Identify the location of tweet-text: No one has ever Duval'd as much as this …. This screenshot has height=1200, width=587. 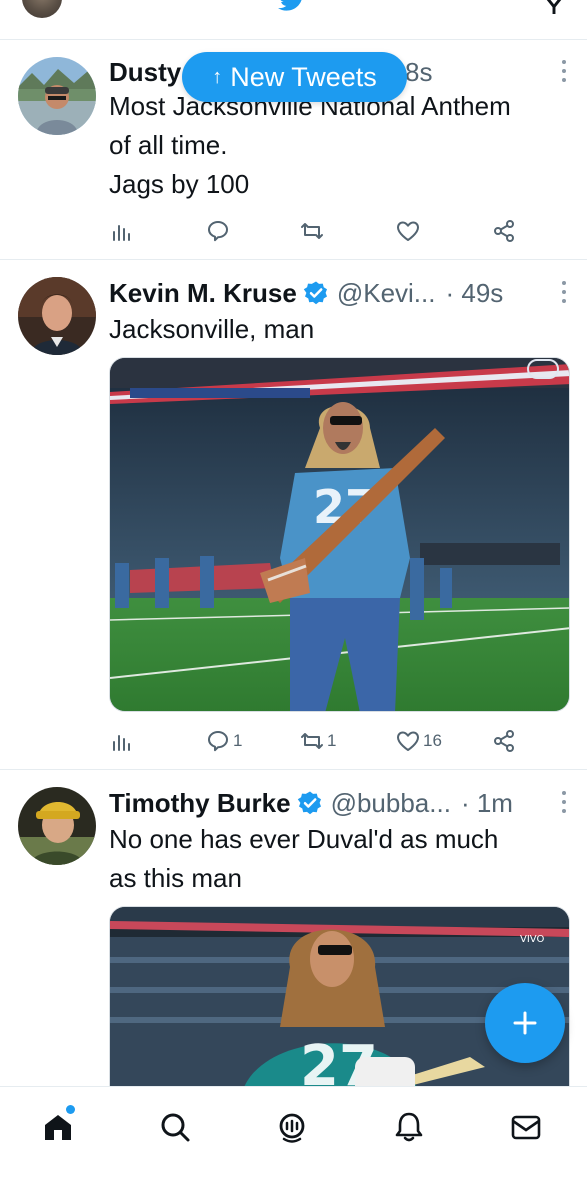
(339, 859).